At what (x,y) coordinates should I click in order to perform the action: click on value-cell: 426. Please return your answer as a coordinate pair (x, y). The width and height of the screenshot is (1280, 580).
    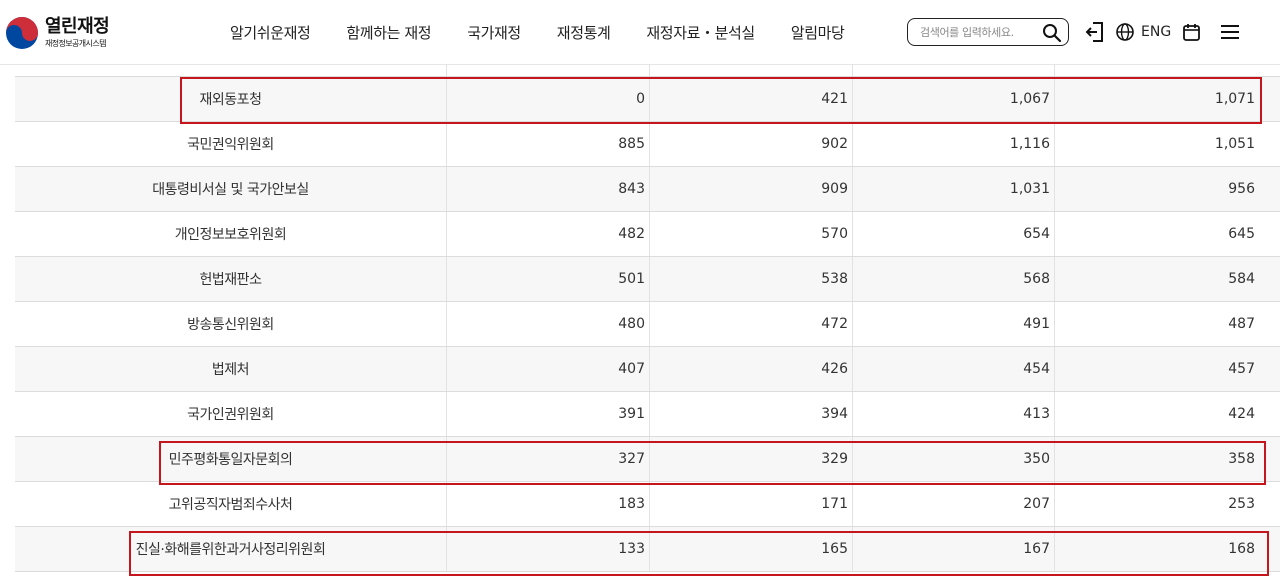
    Looking at the image, I should click on (751, 369).